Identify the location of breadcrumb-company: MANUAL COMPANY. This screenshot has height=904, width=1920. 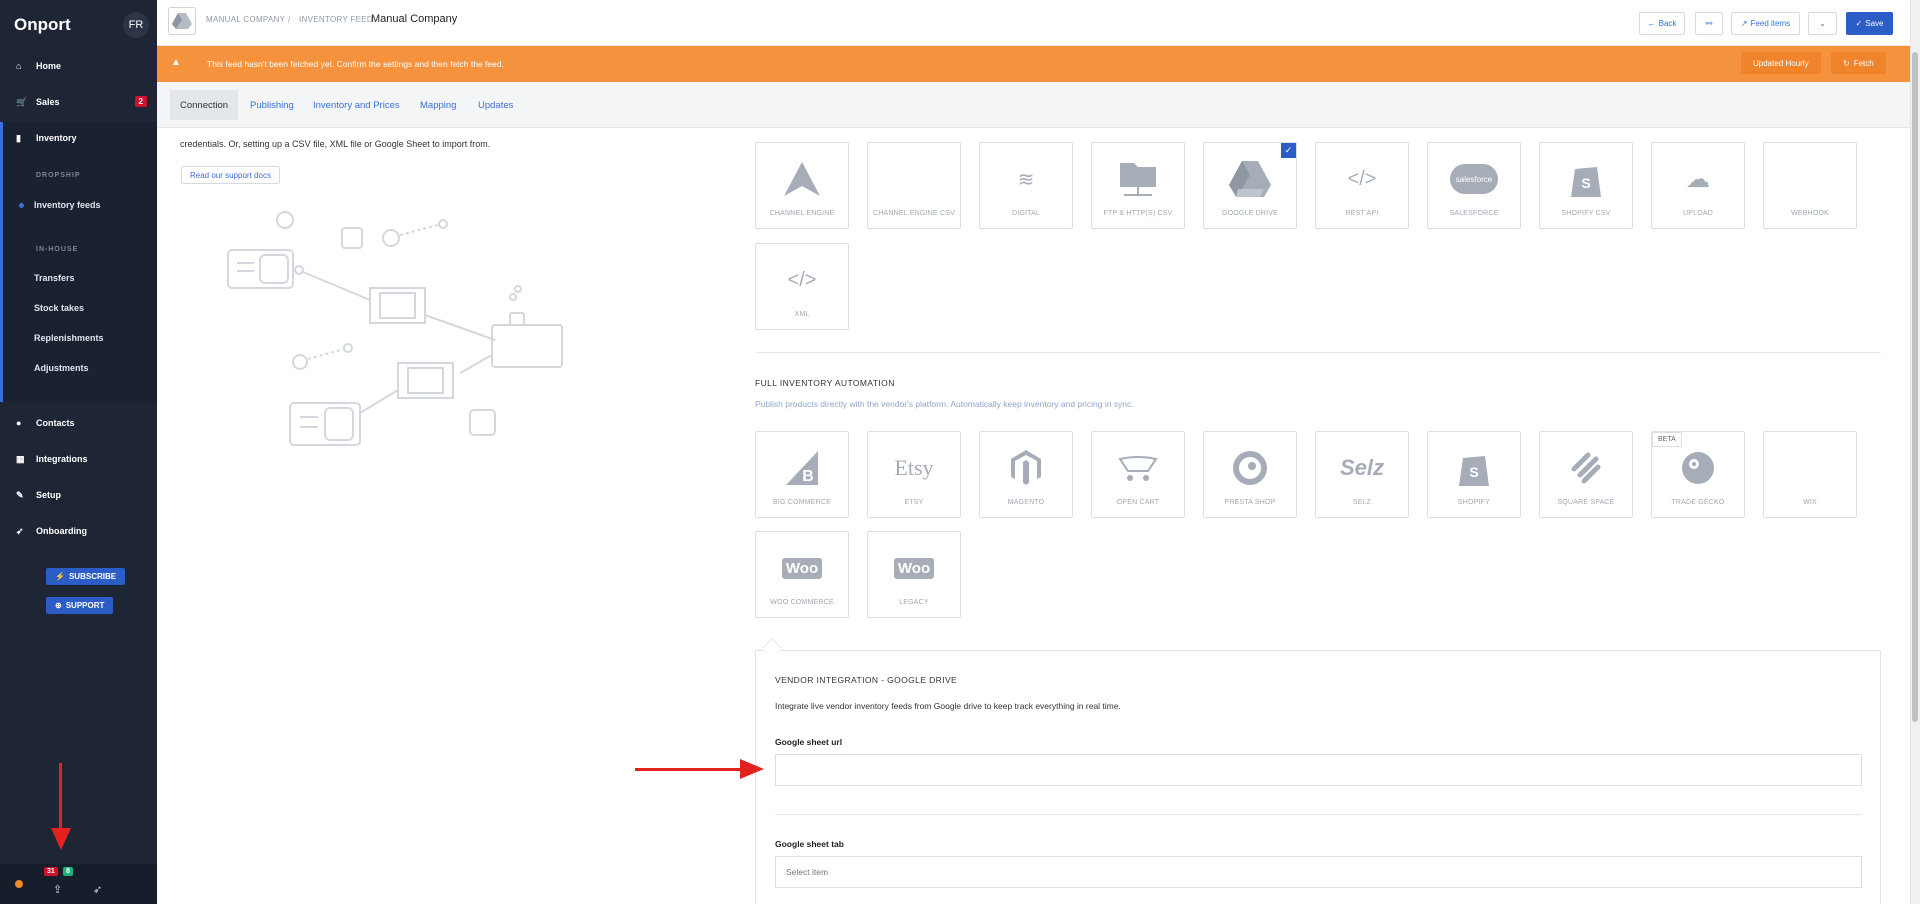
(245, 19).